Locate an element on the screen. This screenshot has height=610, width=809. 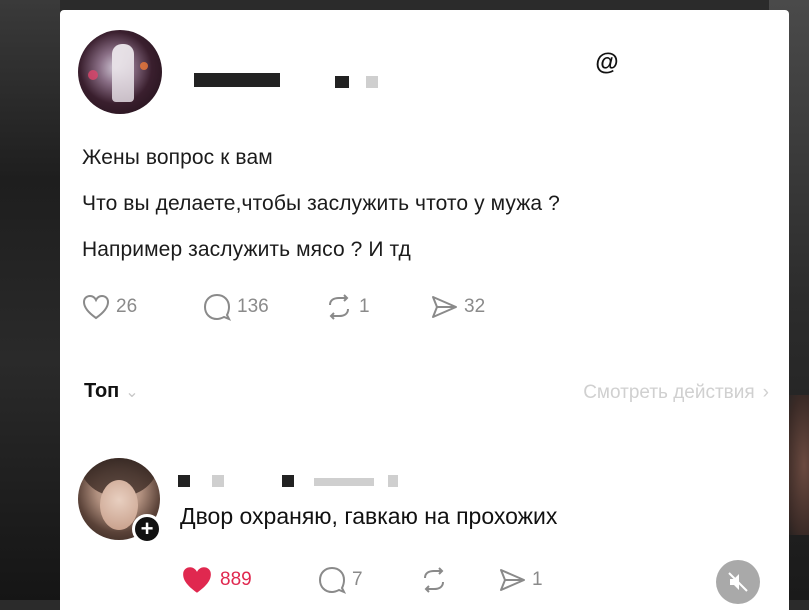
share-count: 32 is located at coordinates (475, 306).